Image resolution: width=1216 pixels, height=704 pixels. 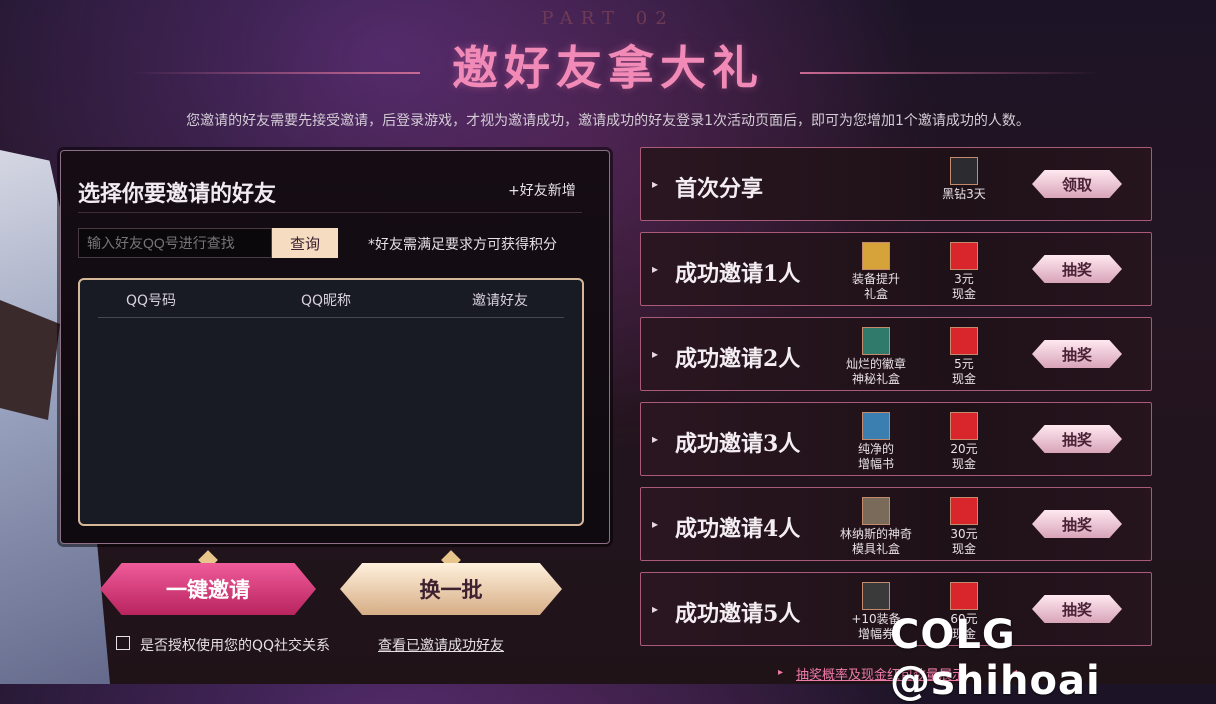 I want to click on reward-item-label: 30元 现金, so click(x=964, y=541).